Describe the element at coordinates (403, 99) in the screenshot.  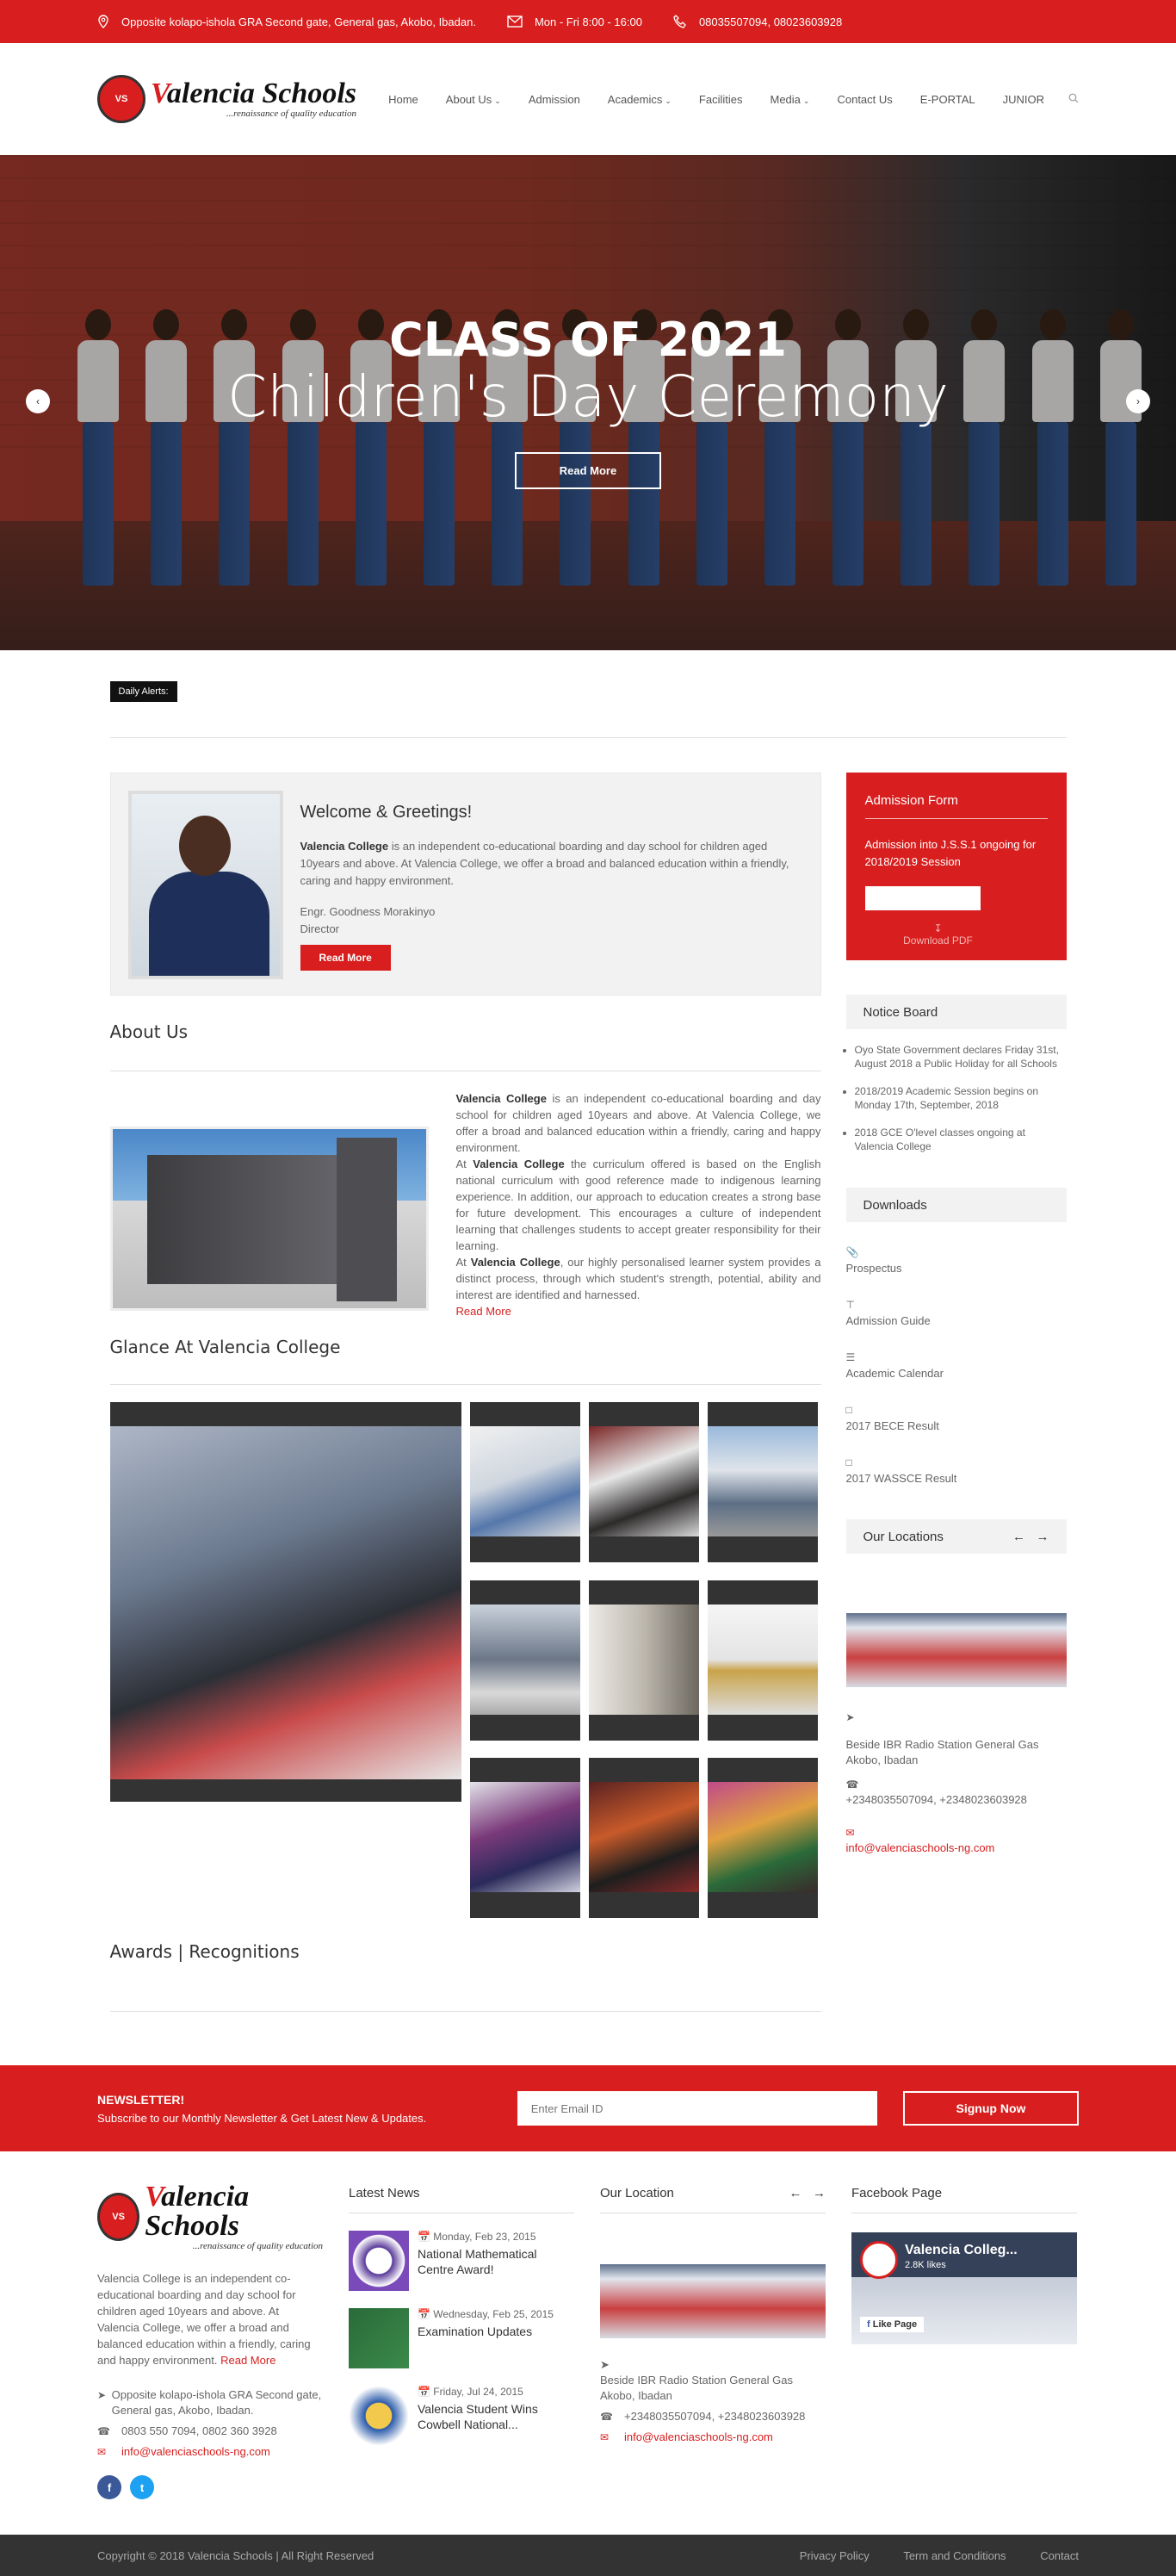
I see `nav-home: Home` at that location.